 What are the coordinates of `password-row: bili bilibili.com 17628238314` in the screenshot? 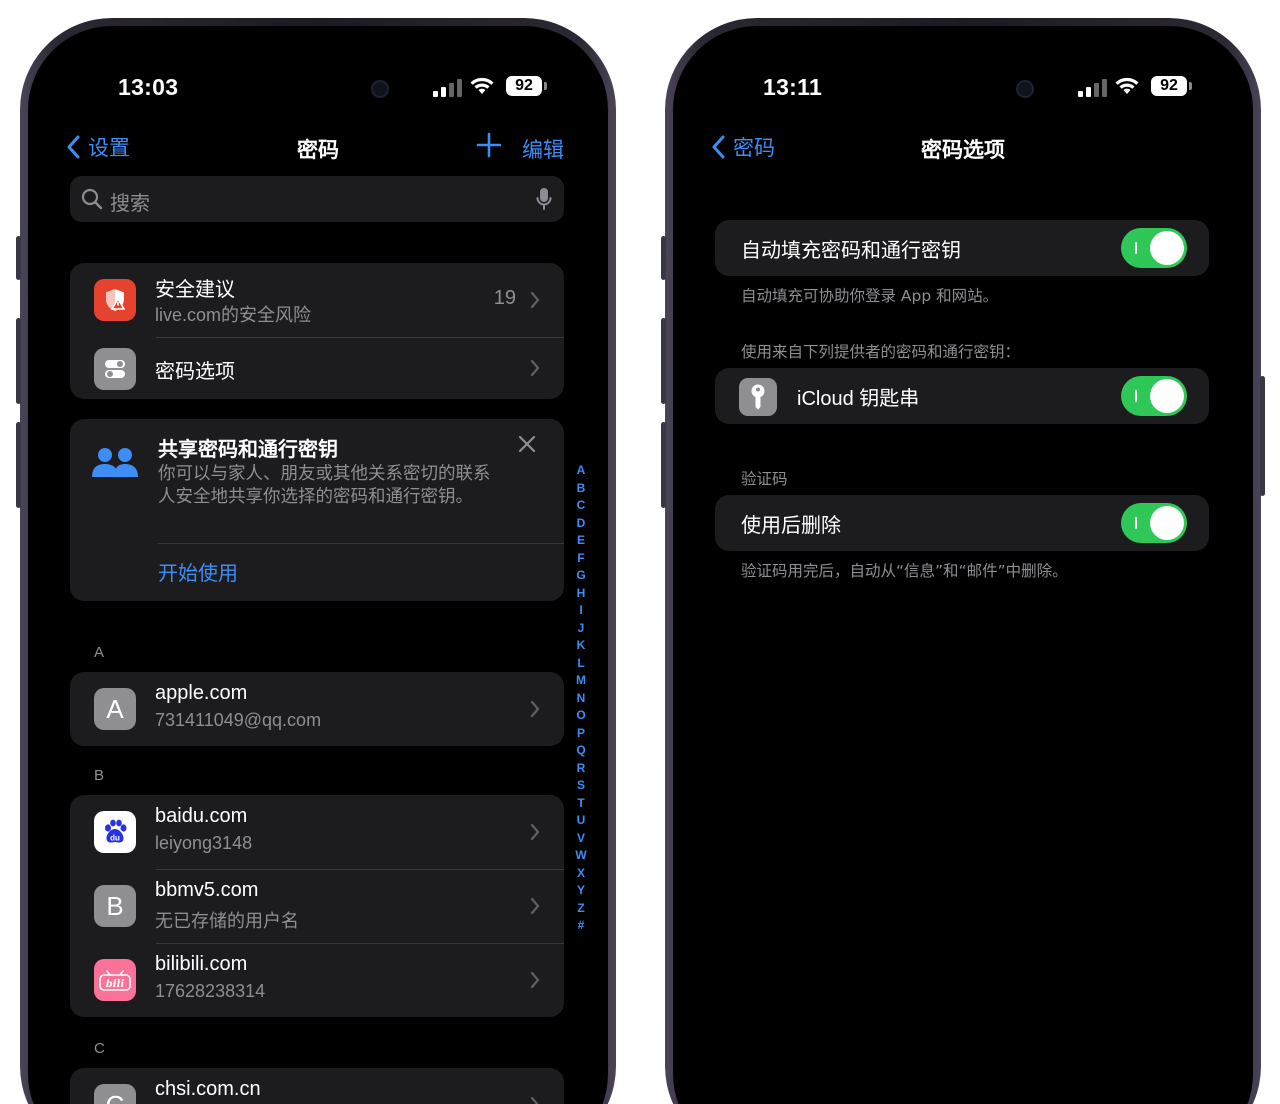 It's located at (317, 980).